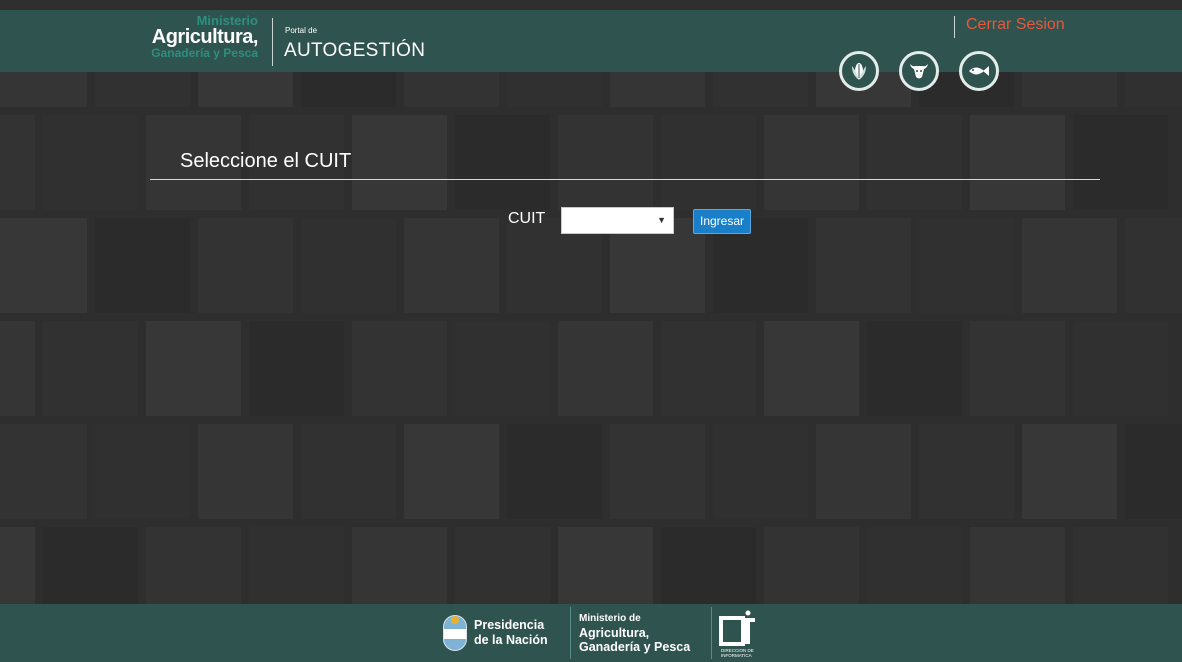  What do you see at coordinates (511, 640) in the screenshot?
I see `presidencia-line2: de la Nación` at bounding box center [511, 640].